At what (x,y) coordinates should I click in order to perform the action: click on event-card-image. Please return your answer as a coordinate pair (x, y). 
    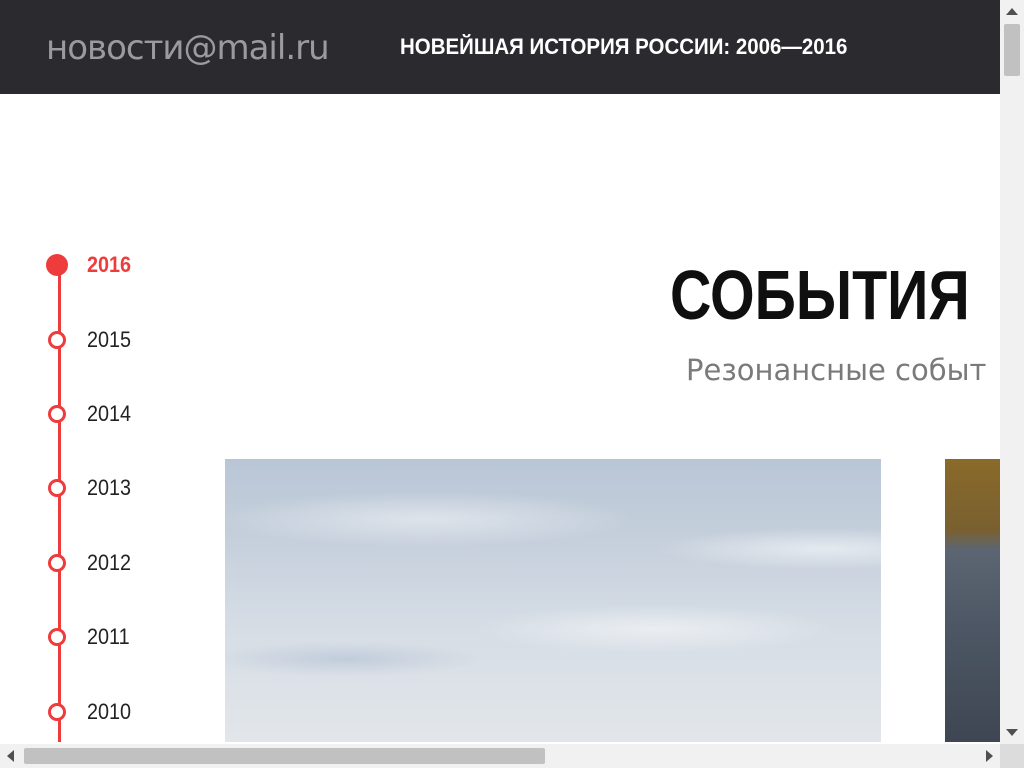
    Looking at the image, I should click on (972, 600).